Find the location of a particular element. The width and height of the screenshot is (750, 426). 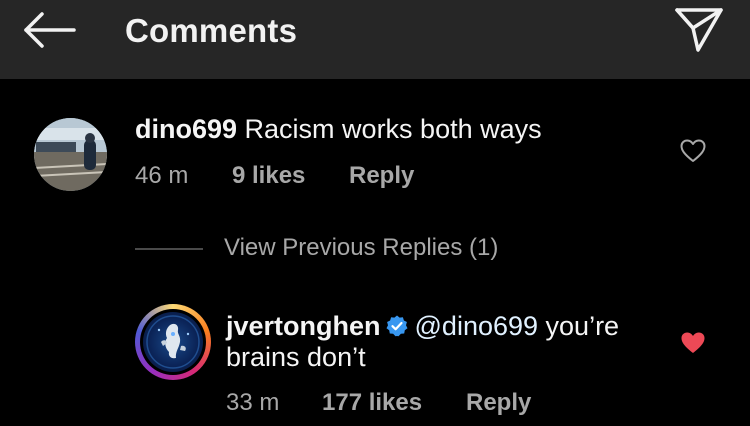

share-button is located at coordinates (699, 29).